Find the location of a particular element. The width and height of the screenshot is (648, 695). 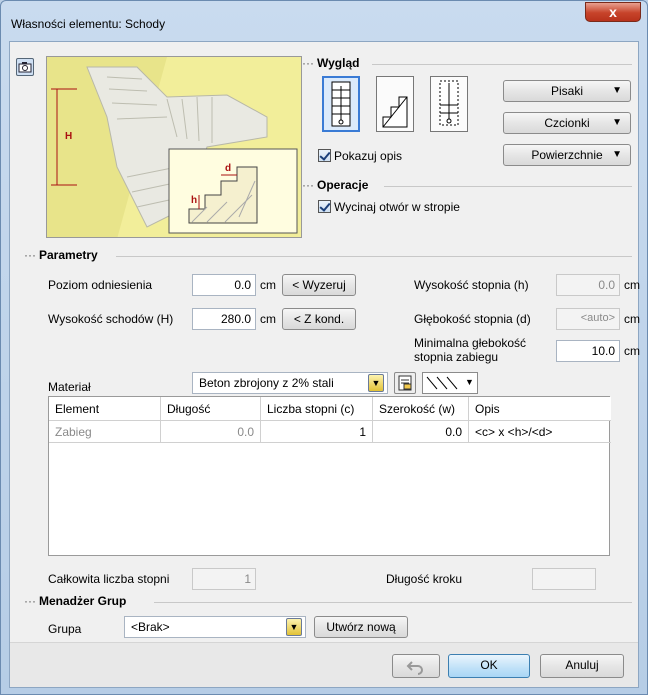

step-height-label: Wysokość stopnia (h) is located at coordinates (471, 285).